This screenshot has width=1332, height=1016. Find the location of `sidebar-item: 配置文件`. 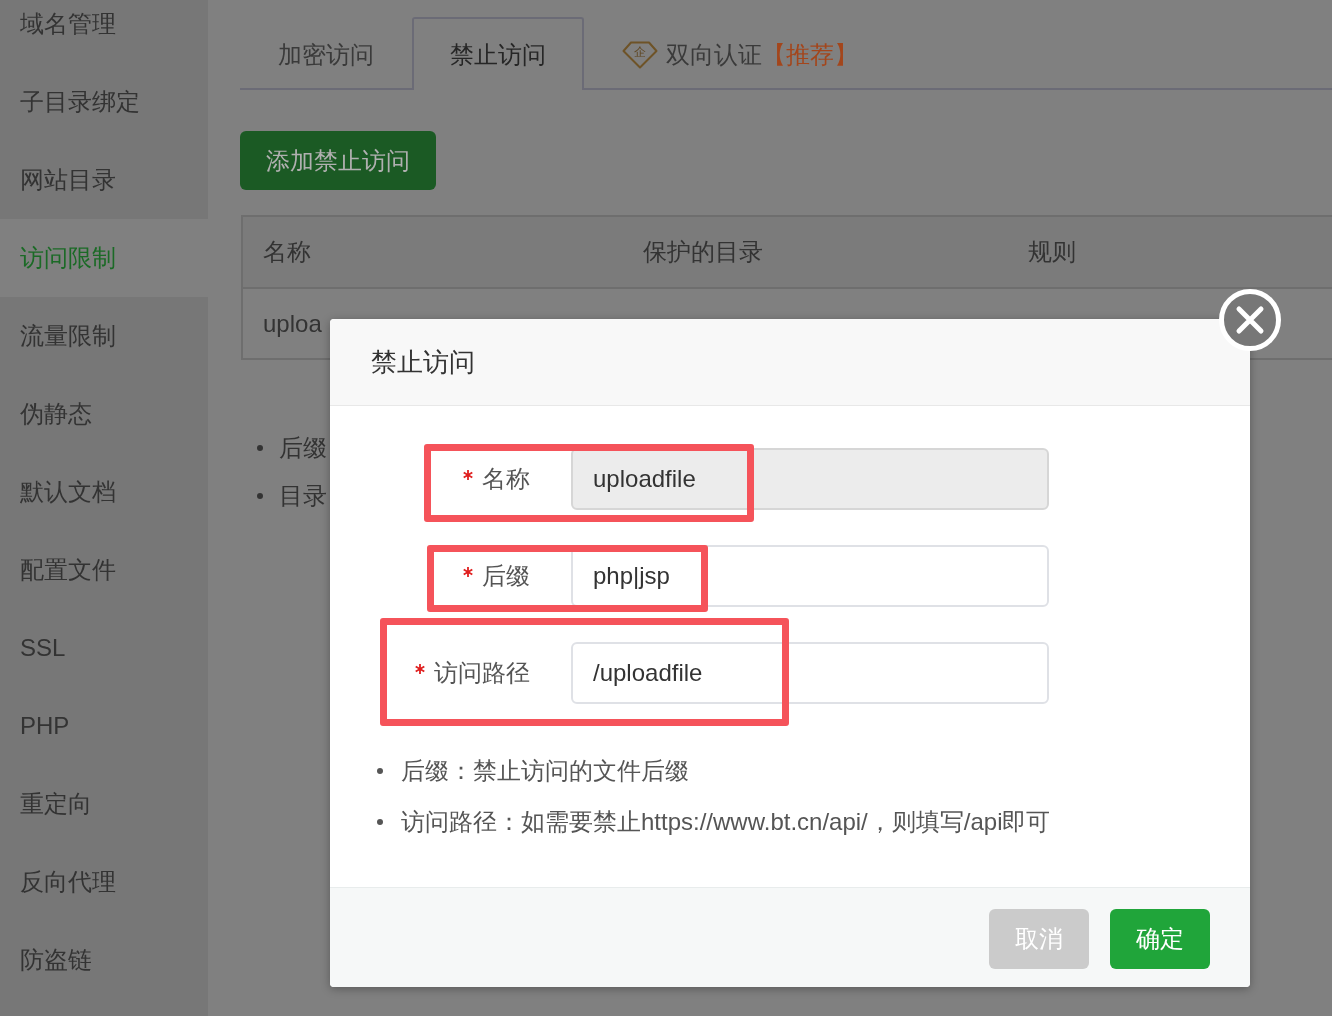

sidebar-item: 配置文件 is located at coordinates (104, 570).